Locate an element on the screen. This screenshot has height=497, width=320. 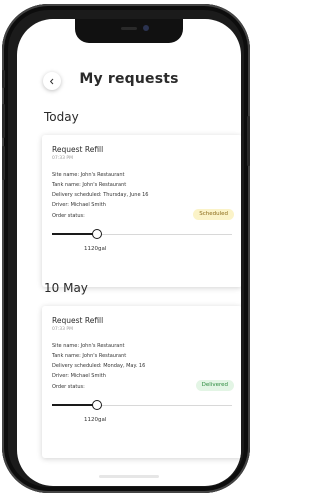
speaker is located at coordinates (129, 28).